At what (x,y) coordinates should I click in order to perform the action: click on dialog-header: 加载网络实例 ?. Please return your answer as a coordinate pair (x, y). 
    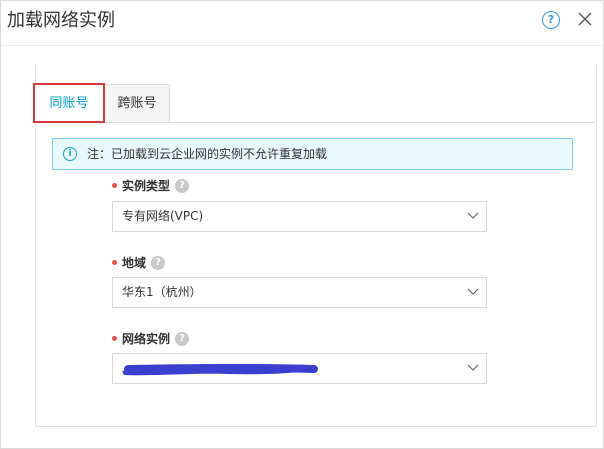
    Looking at the image, I should click on (302, 23).